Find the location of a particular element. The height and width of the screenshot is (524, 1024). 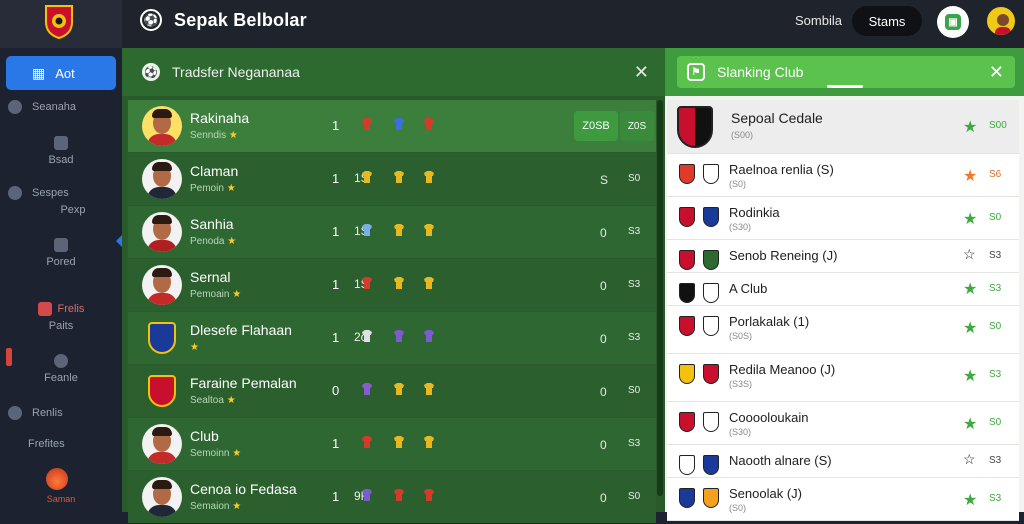

club-name: A Club is located at coordinates (748, 288).